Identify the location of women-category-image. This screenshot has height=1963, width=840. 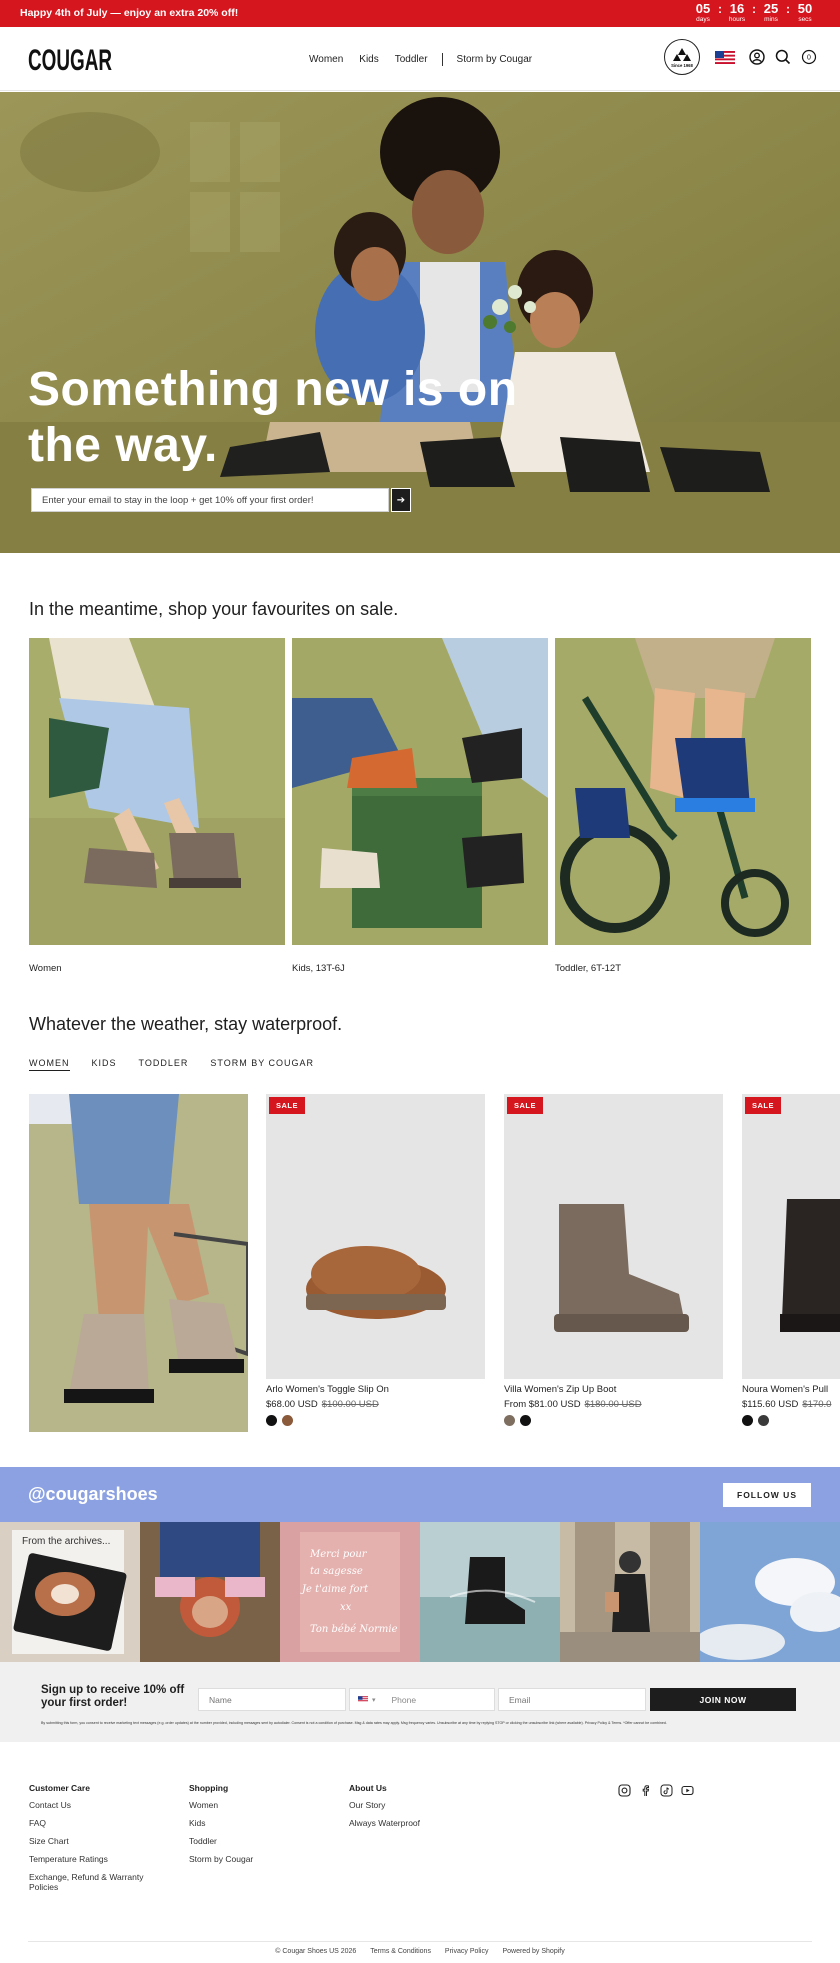
(157, 791).